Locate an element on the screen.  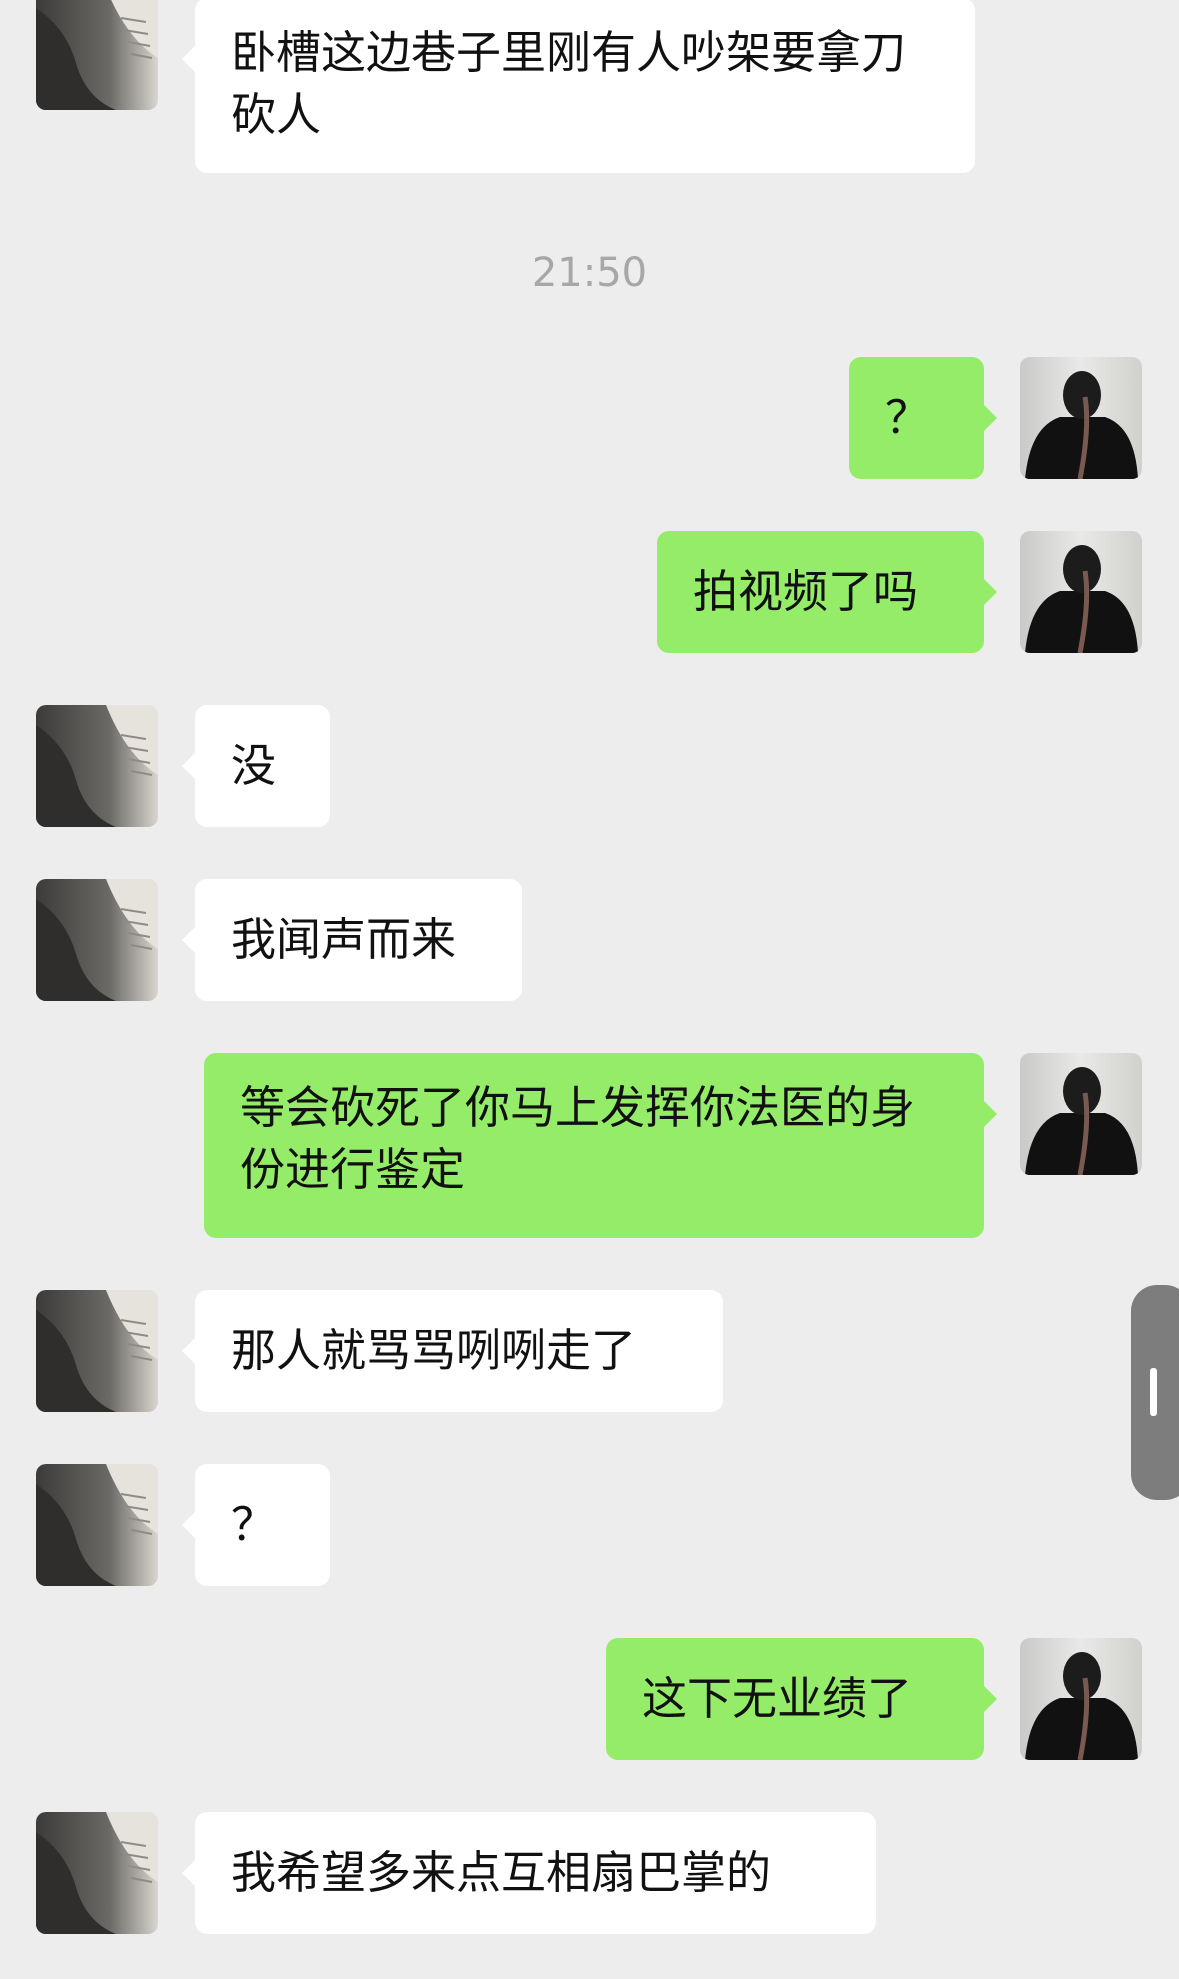
message-bubble-incoming: 卧槽这边巷子里刚有人吵架要拿刀砍人 is located at coordinates (578, 86).